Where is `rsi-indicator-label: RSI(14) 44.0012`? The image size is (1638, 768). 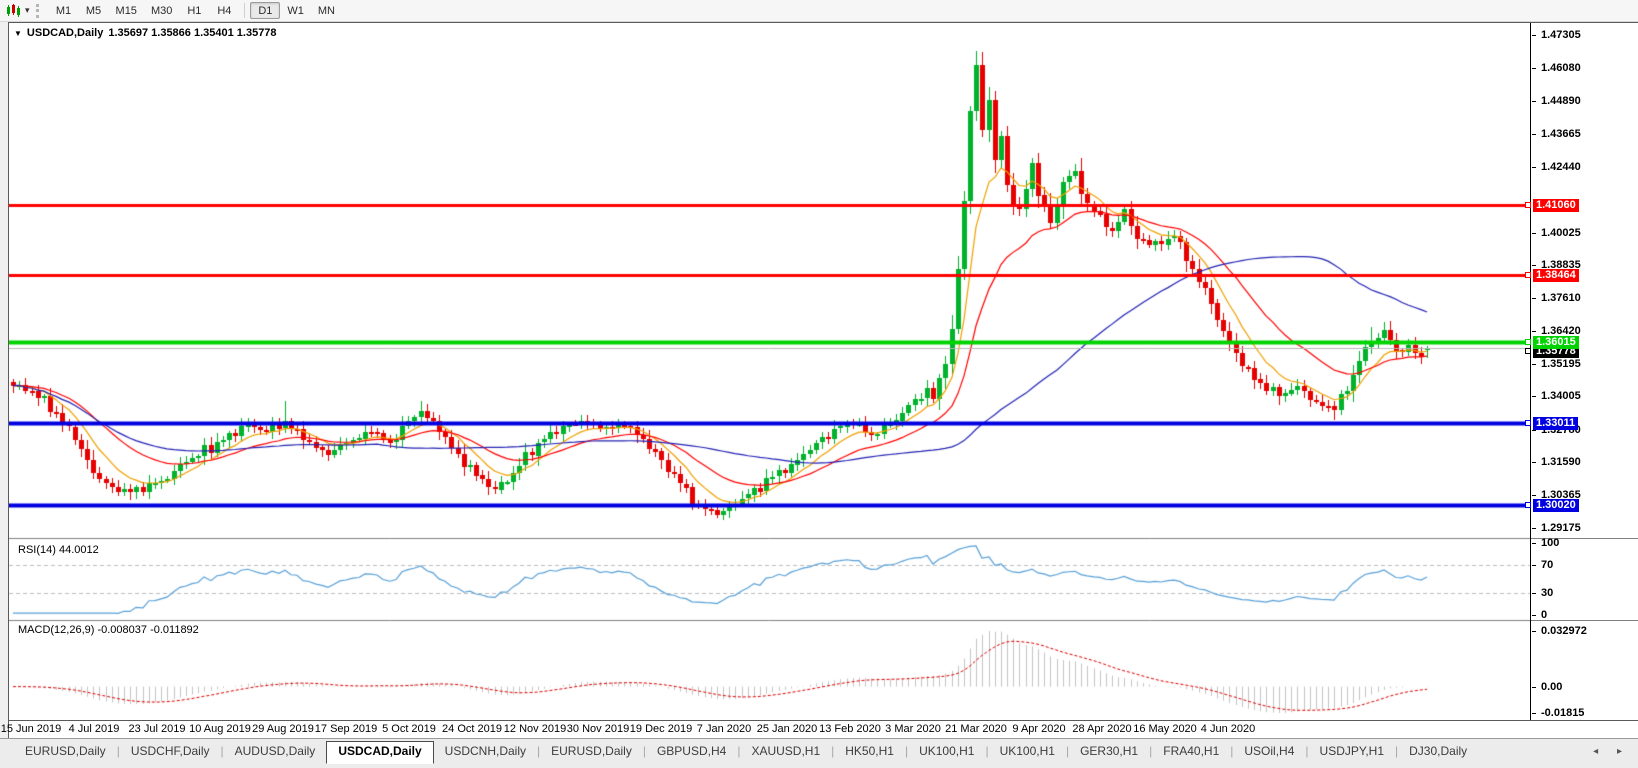
rsi-indicator-label: RSI(14) 44.0012 is located at coordinates (58, 550).